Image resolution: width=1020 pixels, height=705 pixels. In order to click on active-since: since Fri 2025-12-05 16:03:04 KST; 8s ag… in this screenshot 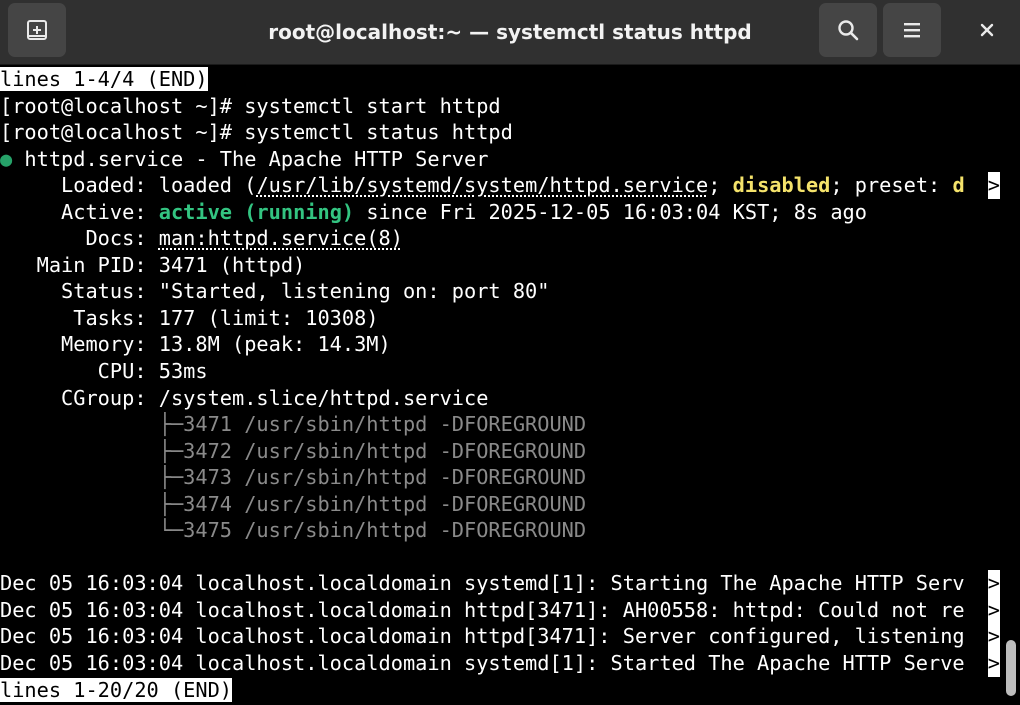, I will do `click(610, 211)`.